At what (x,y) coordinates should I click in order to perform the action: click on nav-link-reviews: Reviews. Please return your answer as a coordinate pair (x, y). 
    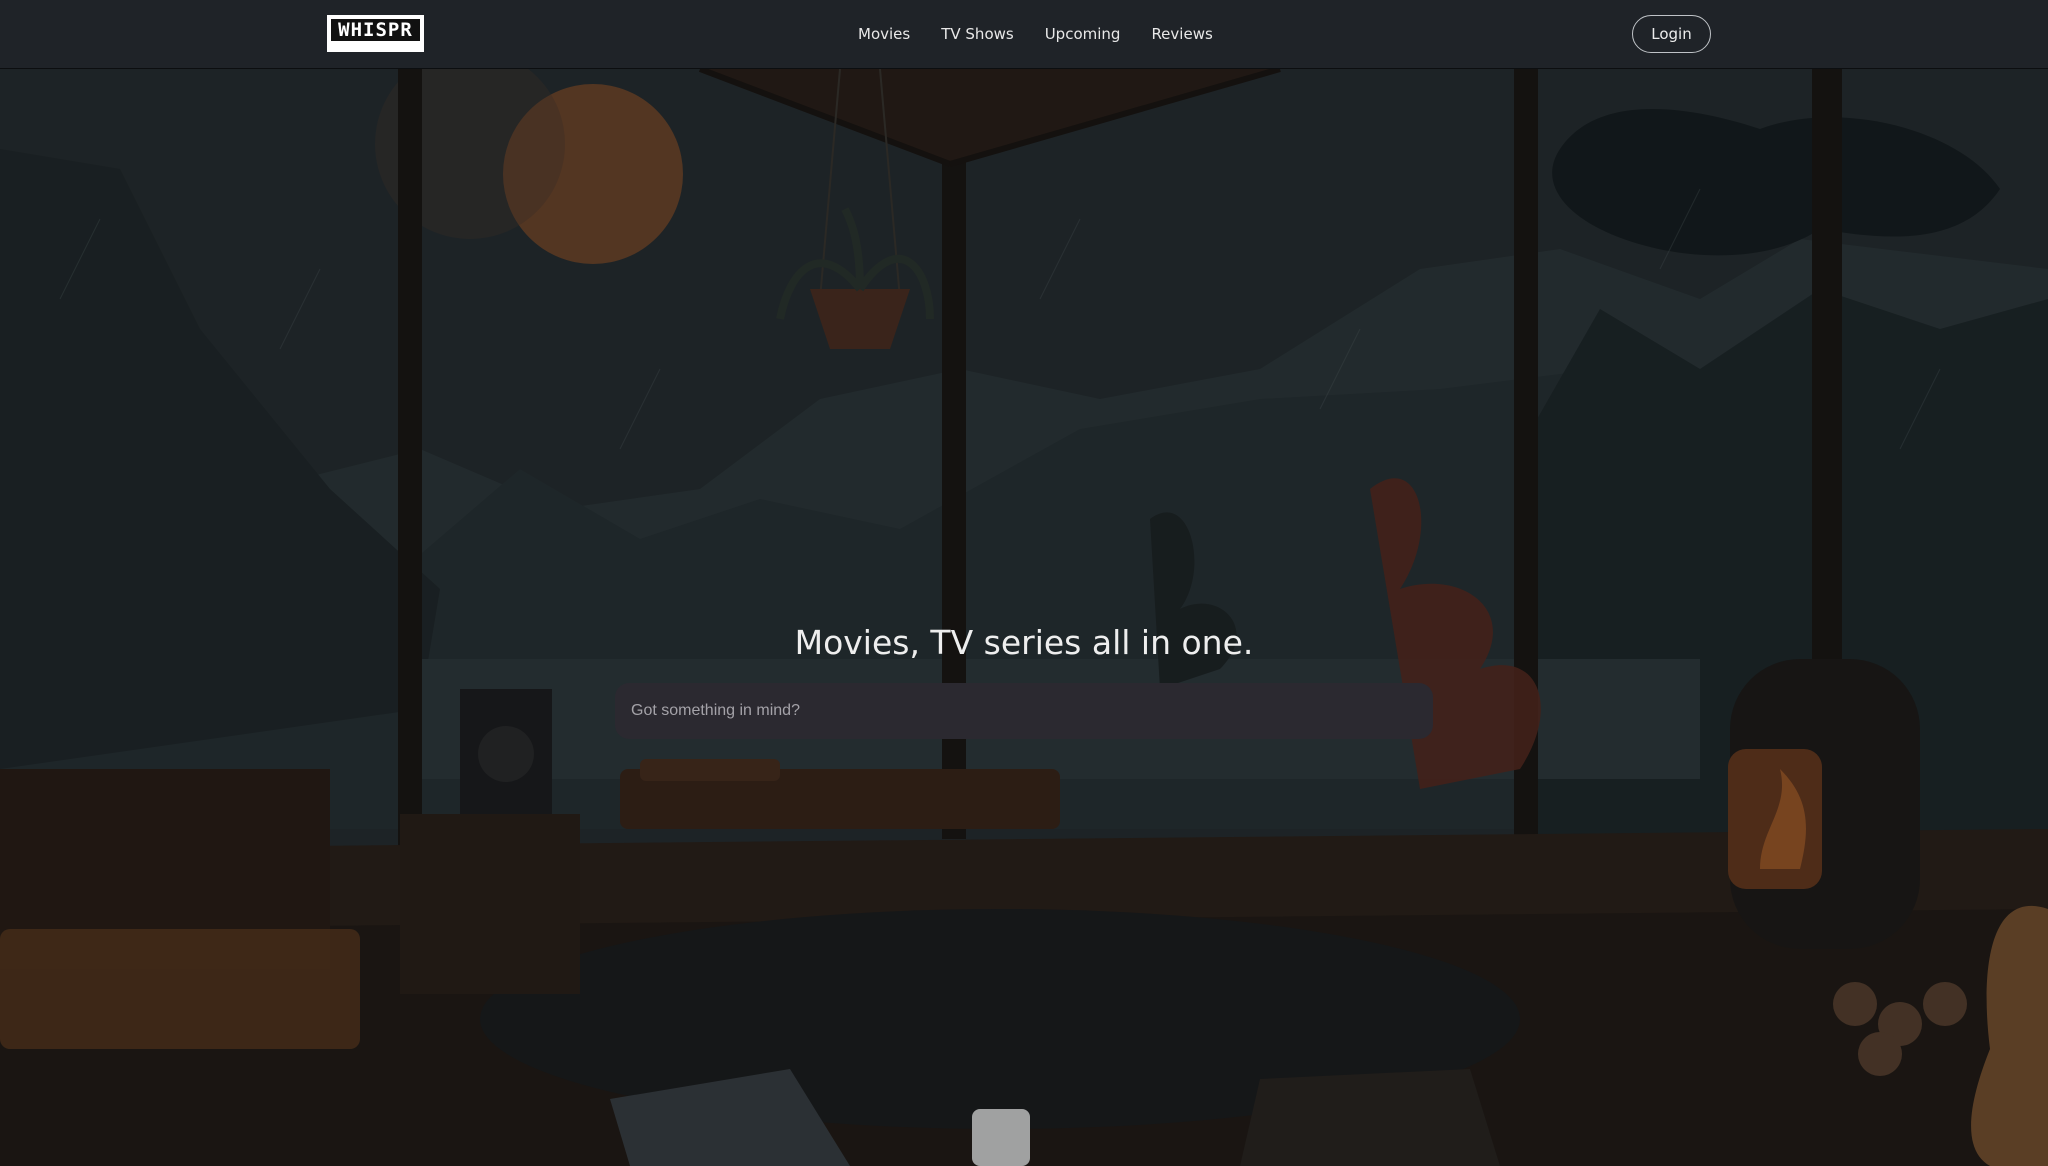
    Looking at the image, I should click on (1181, 34).